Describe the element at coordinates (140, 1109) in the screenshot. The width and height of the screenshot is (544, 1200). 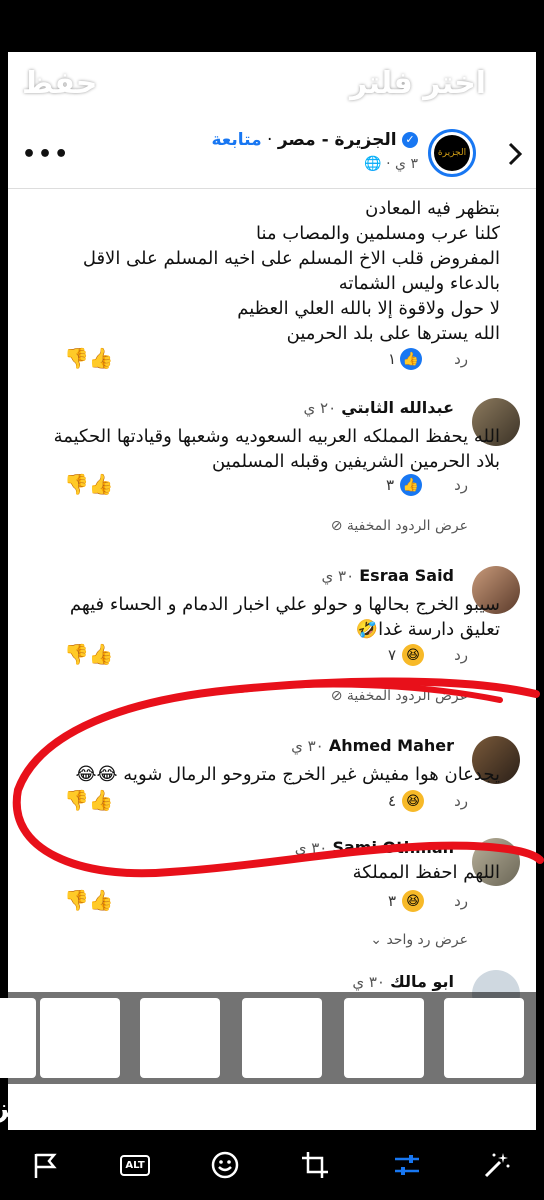
I see `filter-label: متوهج` at that location.